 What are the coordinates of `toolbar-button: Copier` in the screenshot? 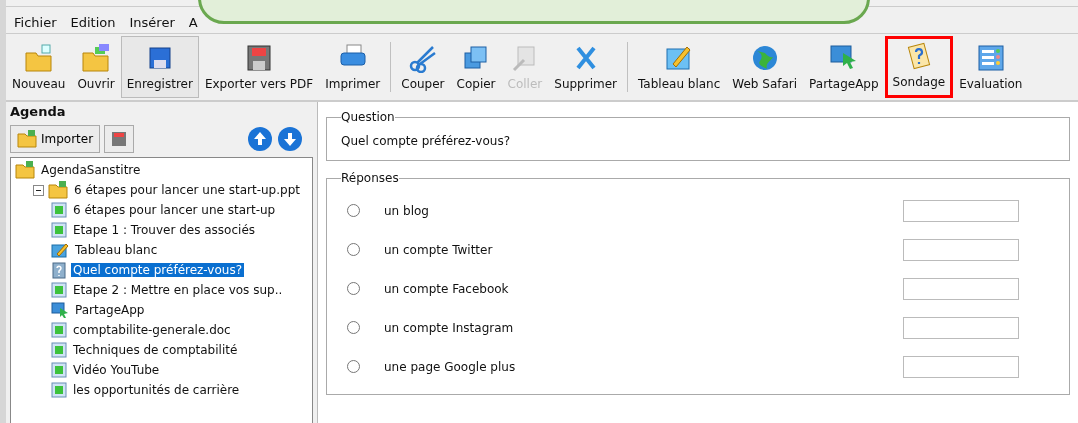 It's located at (476, 67).